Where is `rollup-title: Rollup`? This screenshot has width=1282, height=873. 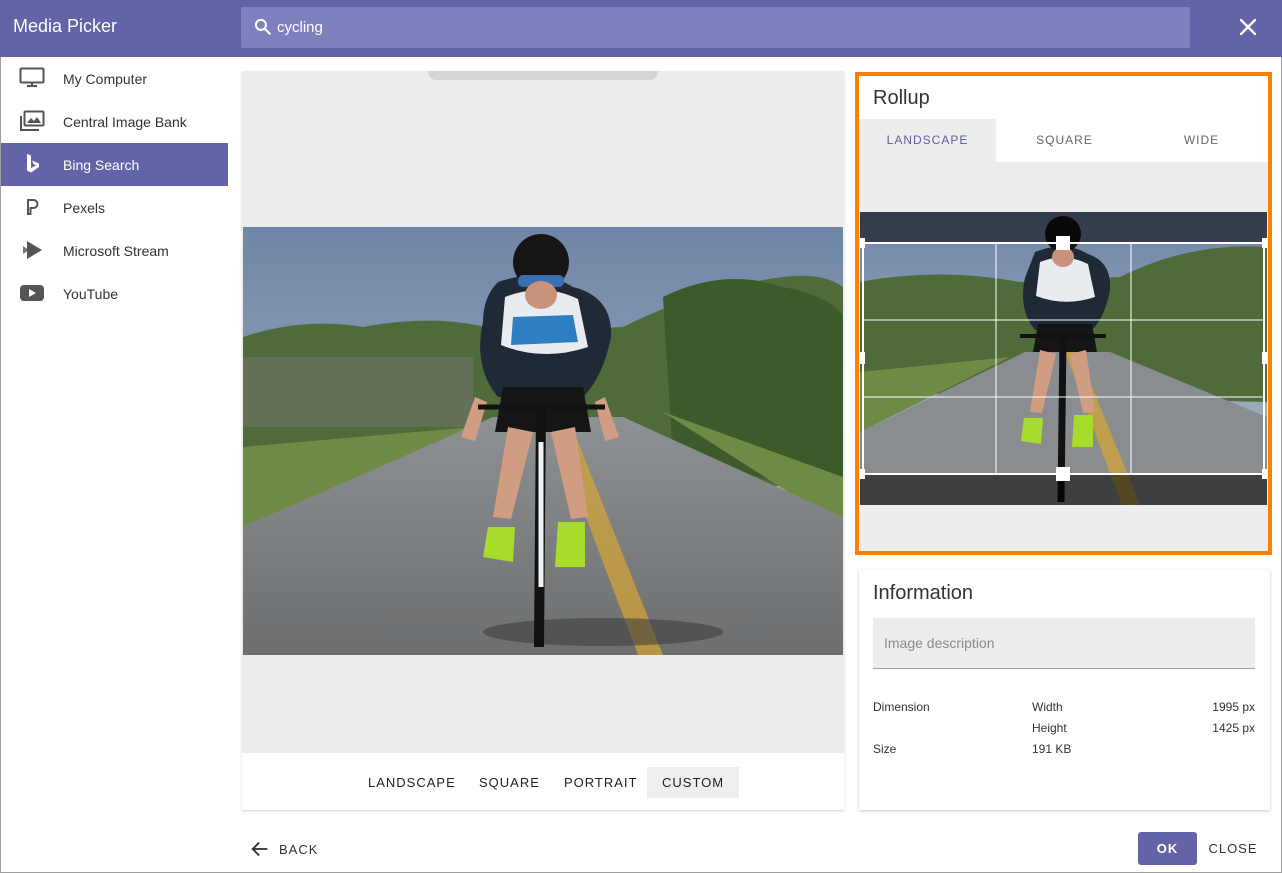 rollup-title: Rollup is located at coordinates (901, 98).